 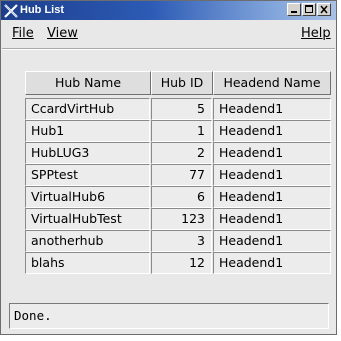 I want to click on cell-hub-id: 123, so click(x=181, y=219).